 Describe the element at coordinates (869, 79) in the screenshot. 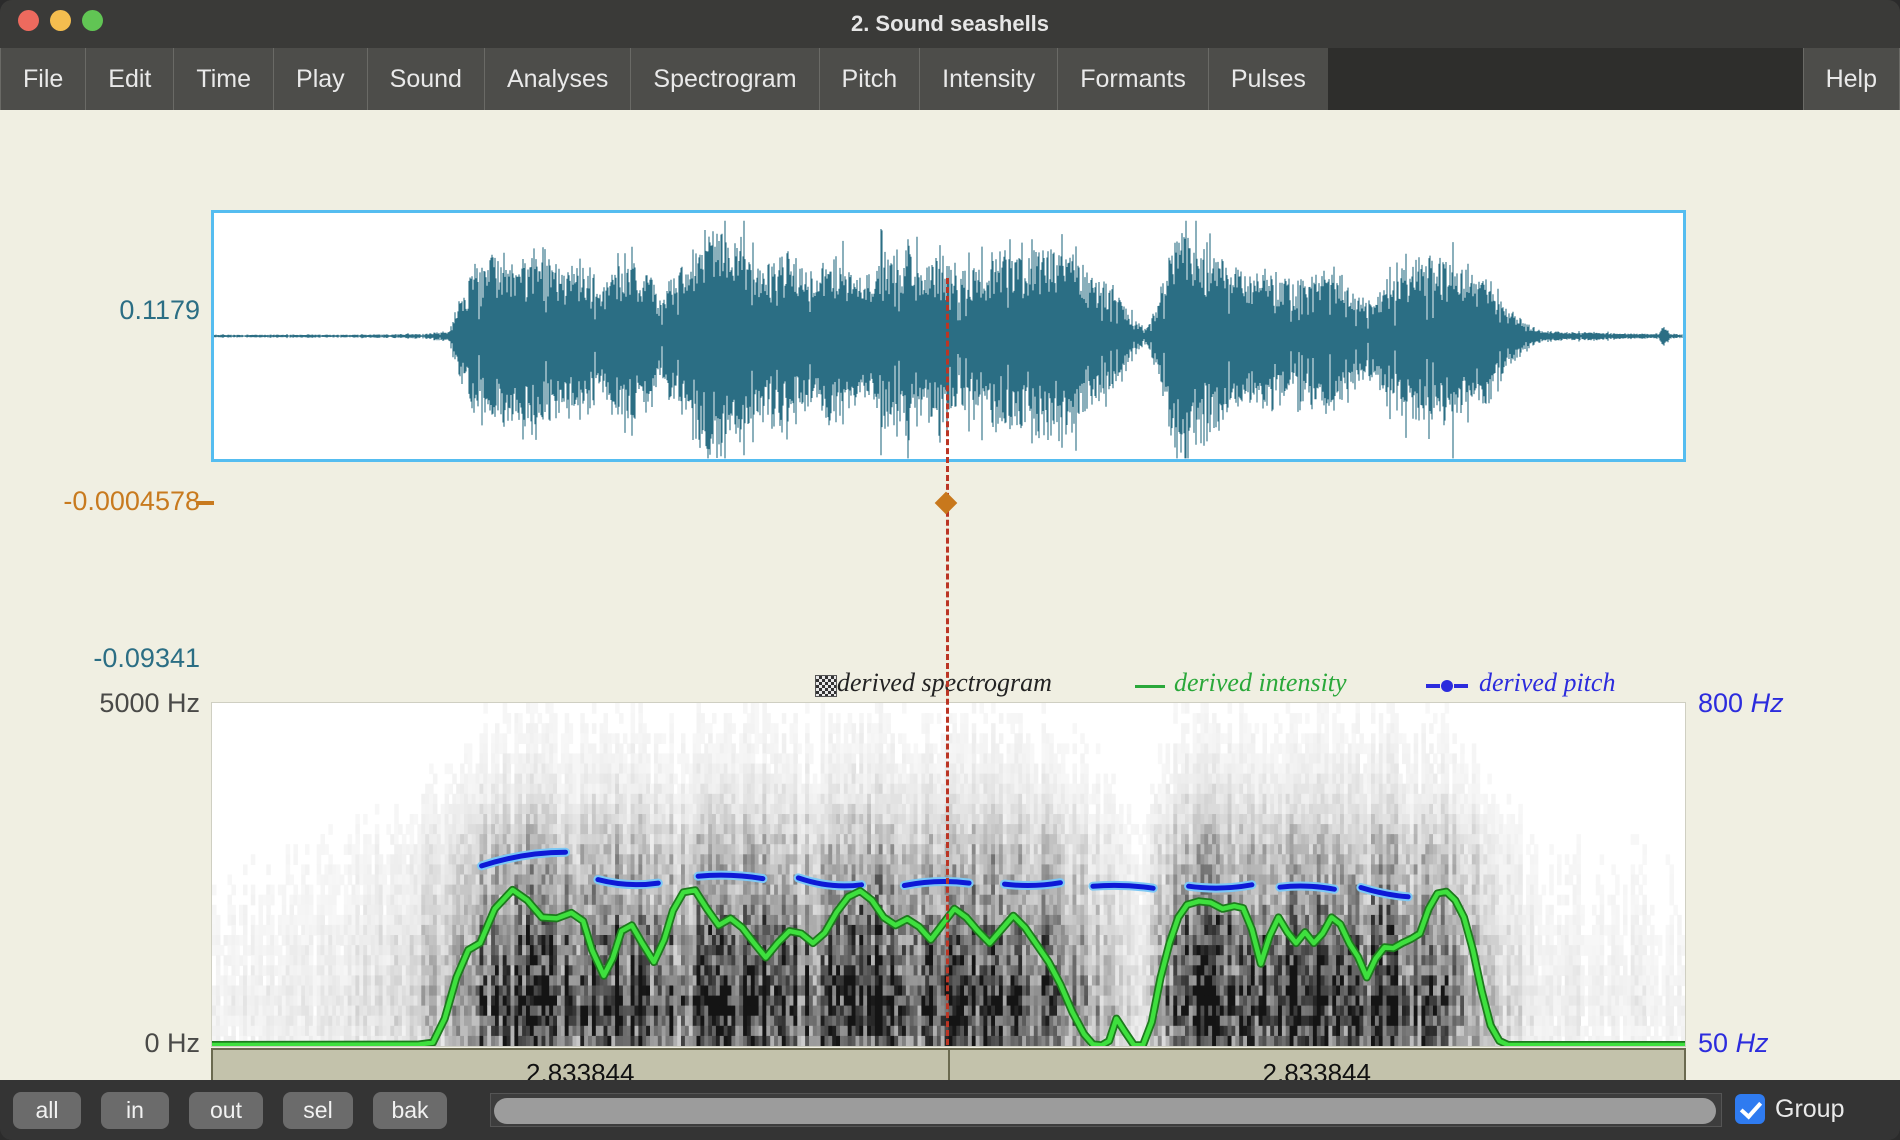

I see `menu-item-pitch: Pitch` at that location.